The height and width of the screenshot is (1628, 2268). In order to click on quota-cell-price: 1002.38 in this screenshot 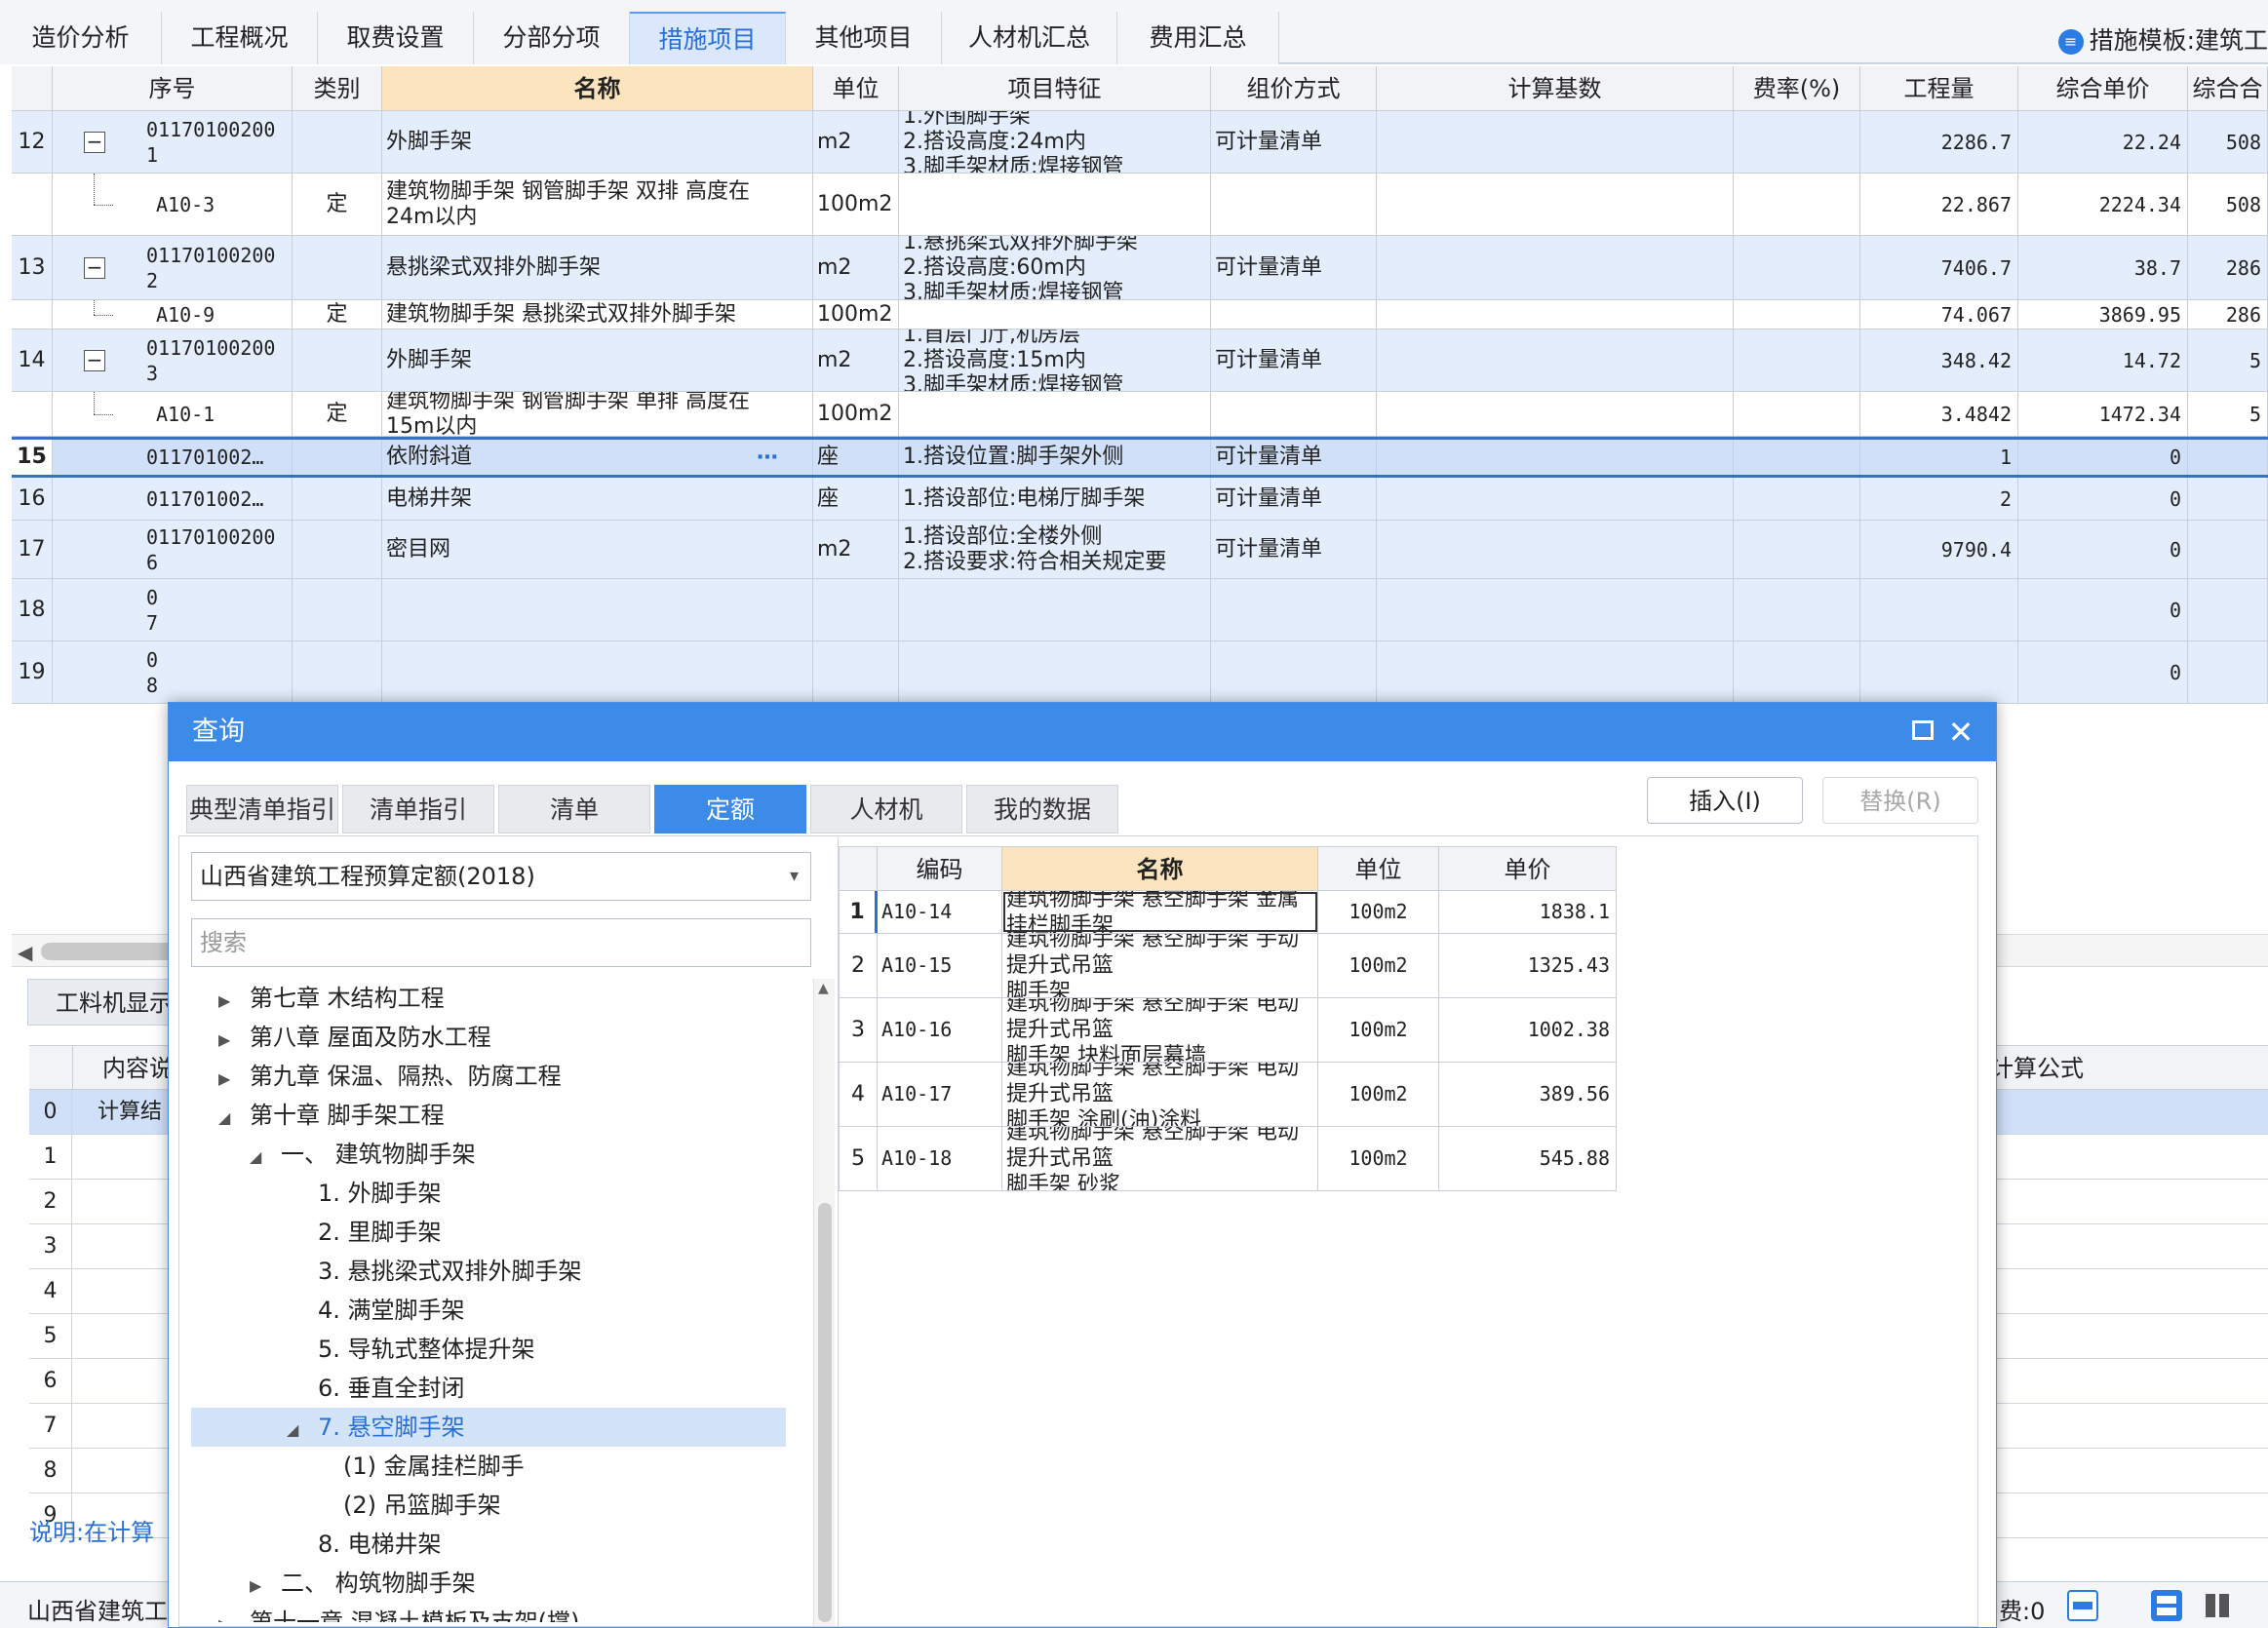, I will do `click(1528, 1030)`.